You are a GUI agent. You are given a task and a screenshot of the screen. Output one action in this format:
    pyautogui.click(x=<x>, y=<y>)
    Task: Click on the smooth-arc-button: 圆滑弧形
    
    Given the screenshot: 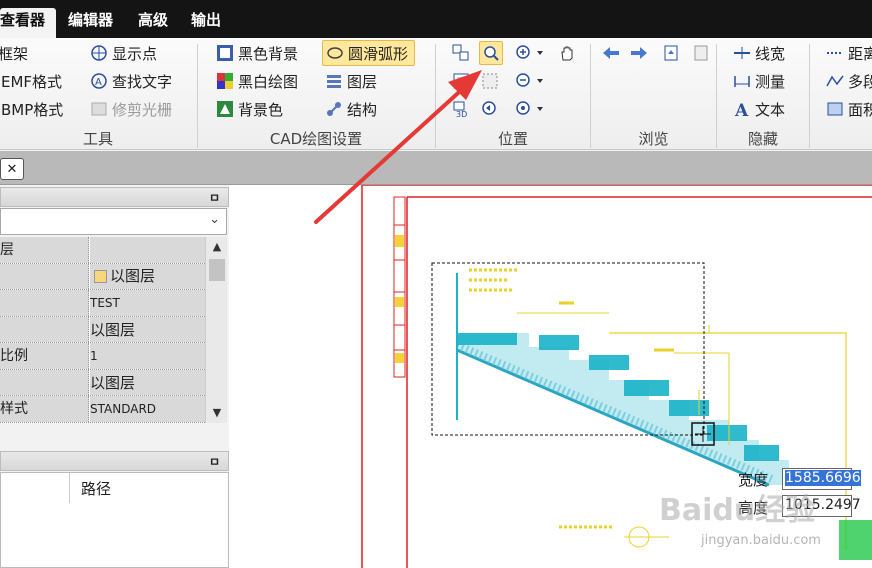 What is the action you would take?
    pyautogui.click(x=369, y=53)
    